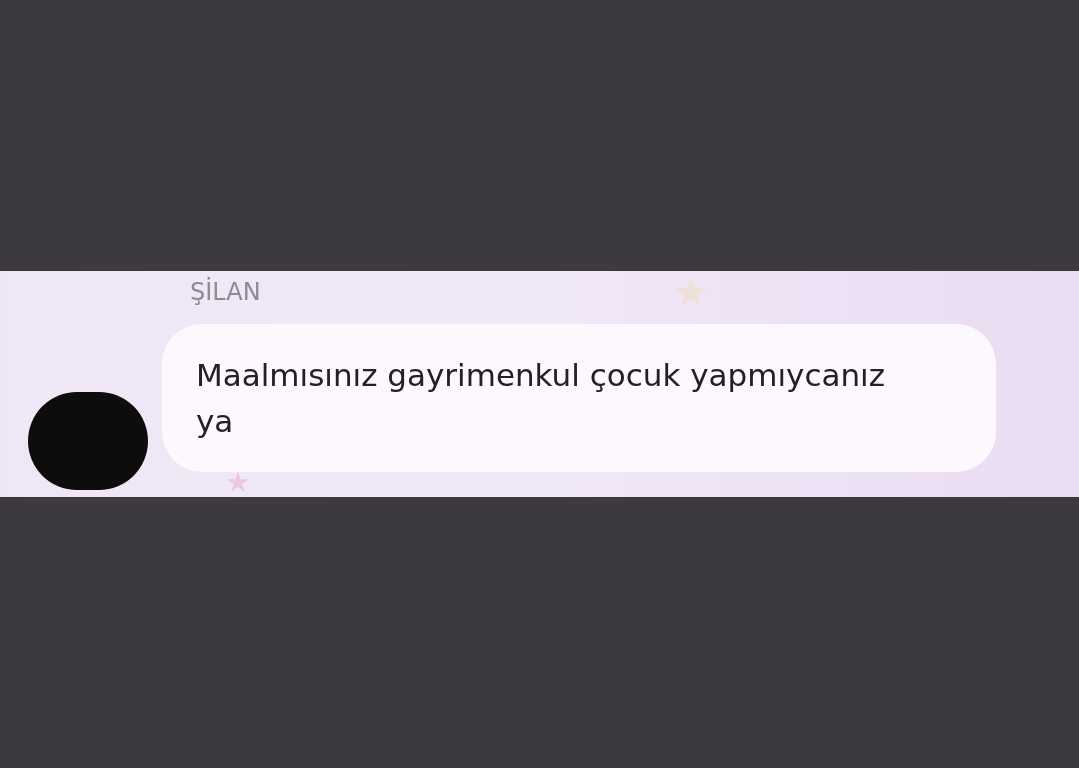 This screenshot has height=768, width=1079. What do you see at coordinates (225, 292) in the screenshot?
I see `sender-name: ŞİLAN` at bounding box center [225, 292].